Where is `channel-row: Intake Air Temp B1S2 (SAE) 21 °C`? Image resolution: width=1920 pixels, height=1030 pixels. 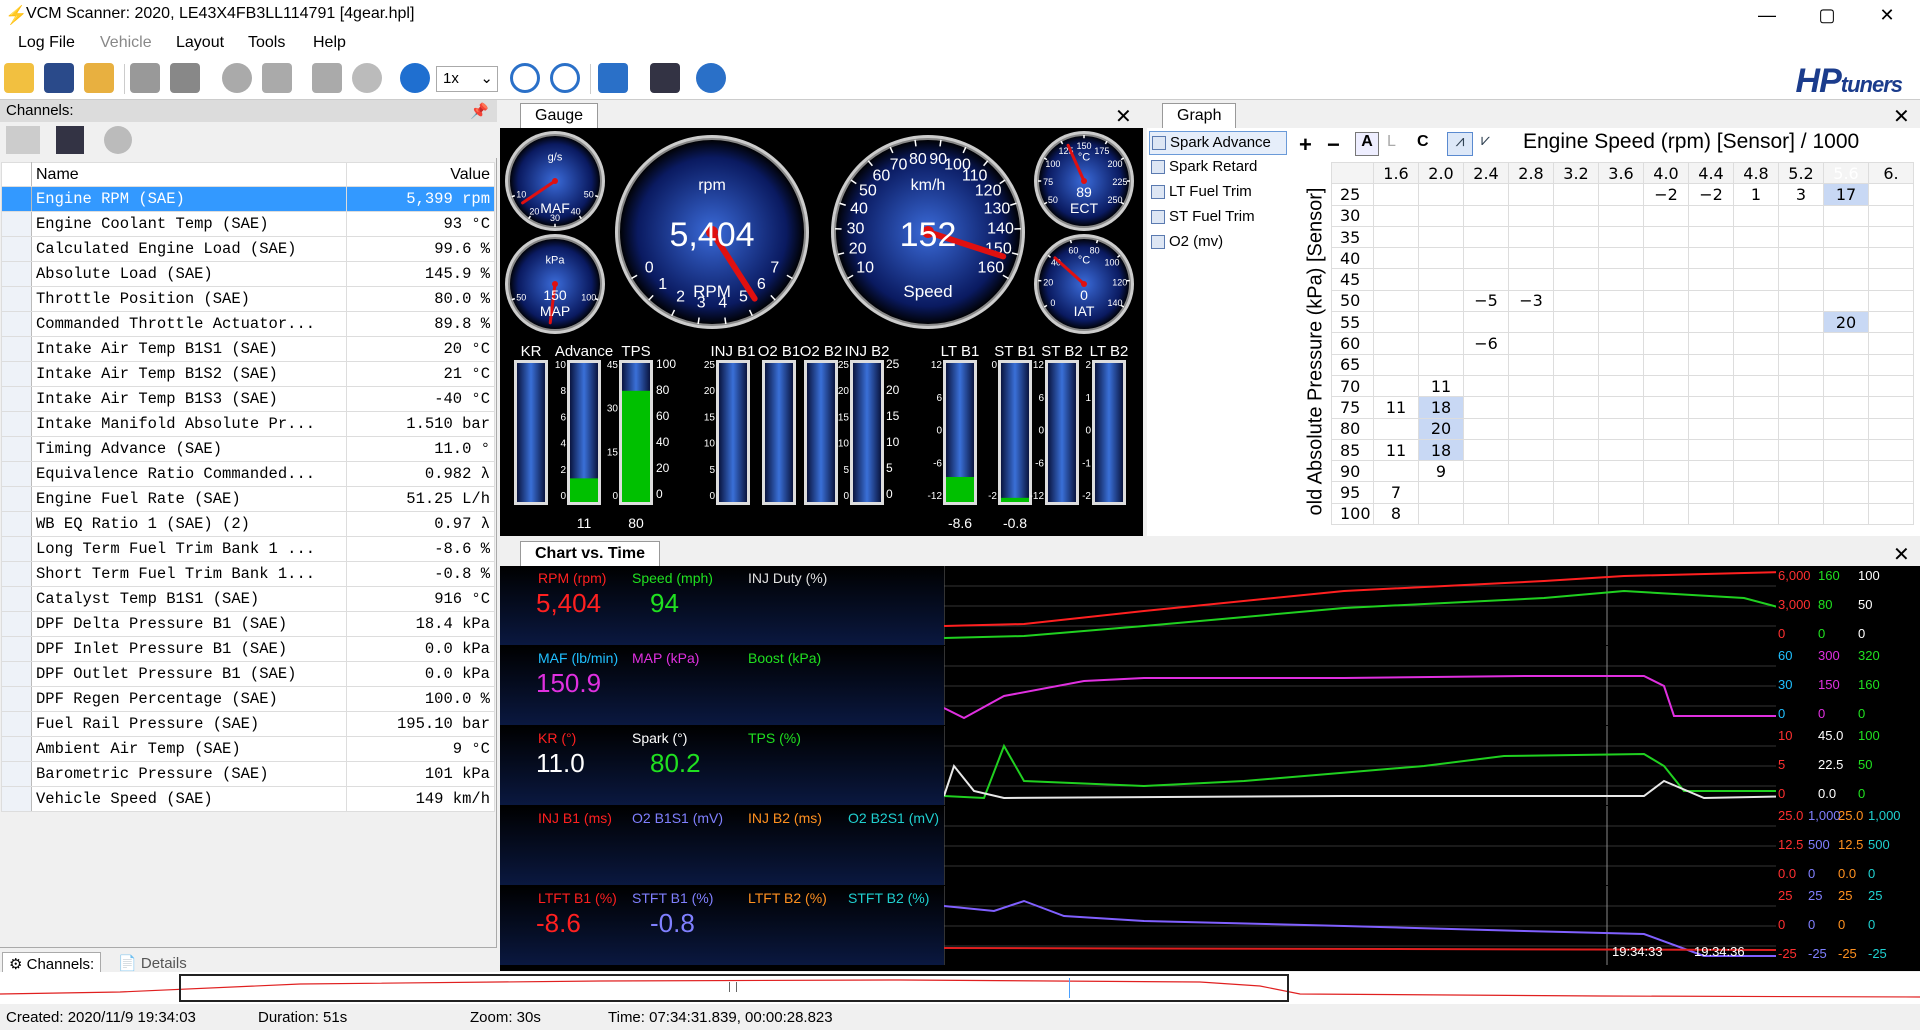
channel-row: Intake Air Temp B1S2 (SAE) 21 °C is located at coordinates (248, 374).